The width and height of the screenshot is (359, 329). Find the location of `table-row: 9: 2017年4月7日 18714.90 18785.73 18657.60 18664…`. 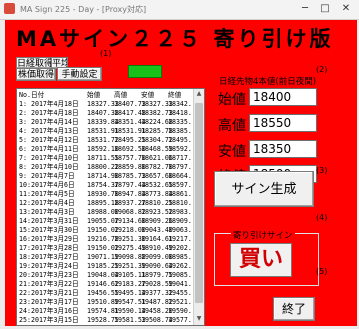

table-row: 9: 2017年4月7日 18714.90 18785.73 18657.60 18664… is located at coordinates (106, 176).